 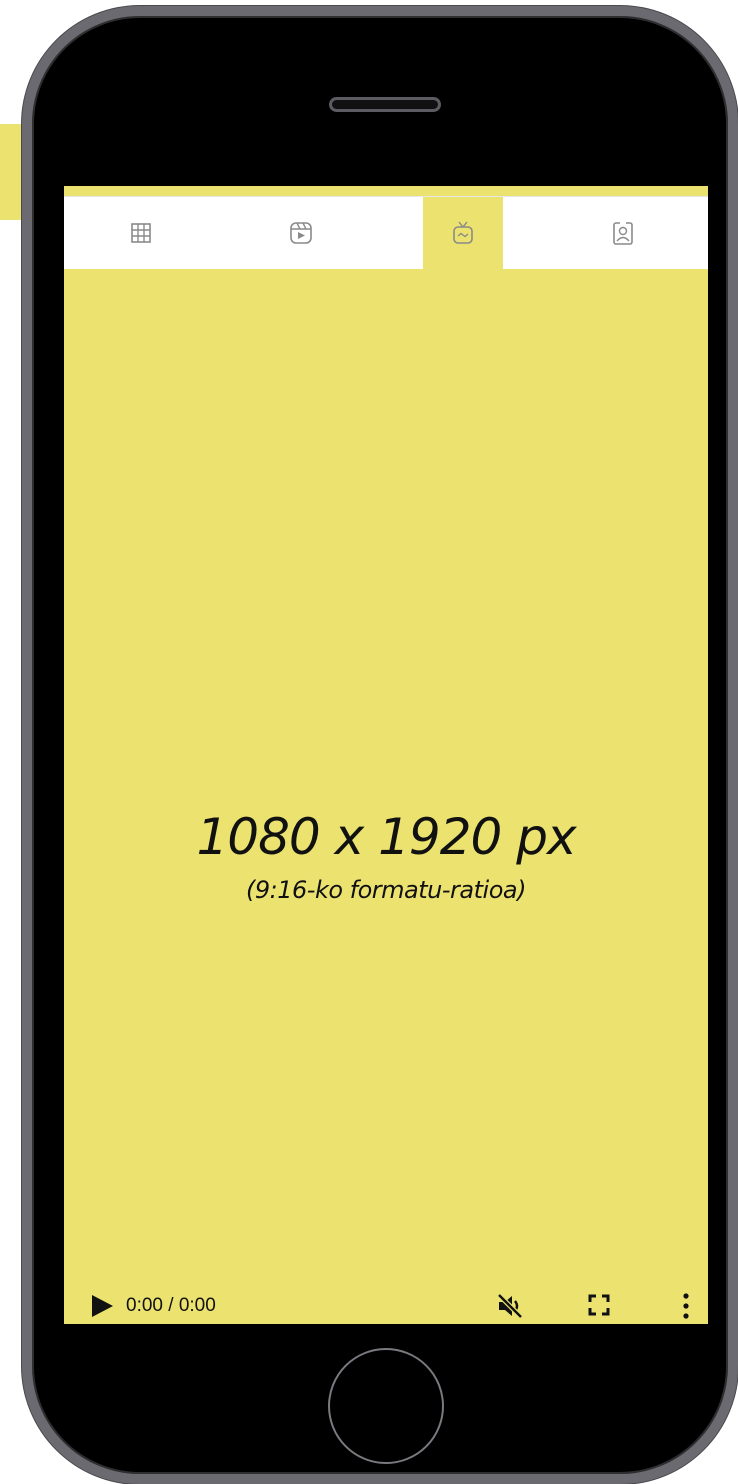 I want to click on video-ratio-text: (9:16-ko formatu-ratioa), so click(x=386, y=890).